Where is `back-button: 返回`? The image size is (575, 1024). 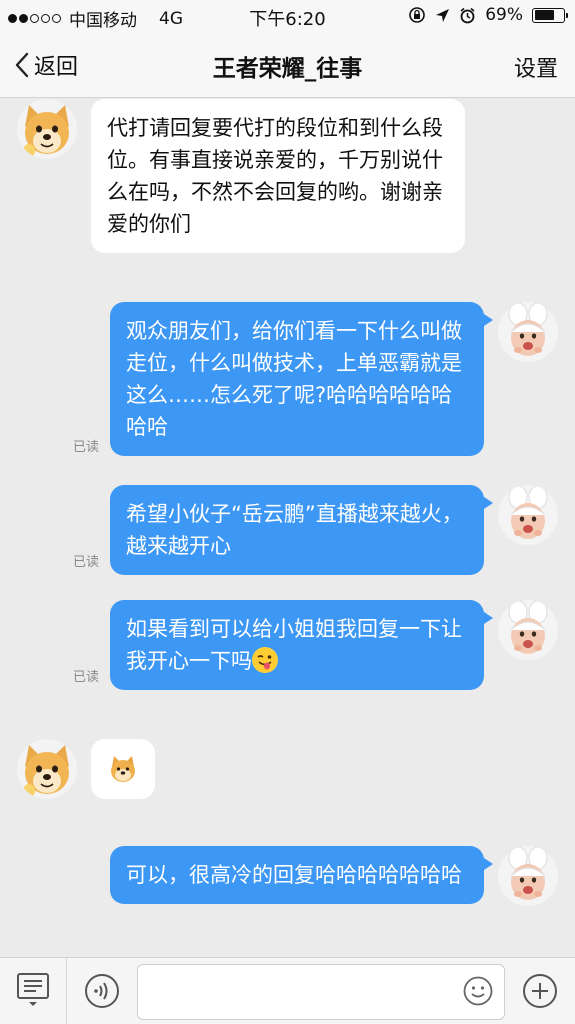 back-button: 返回 is located at coordinates (46, 65).